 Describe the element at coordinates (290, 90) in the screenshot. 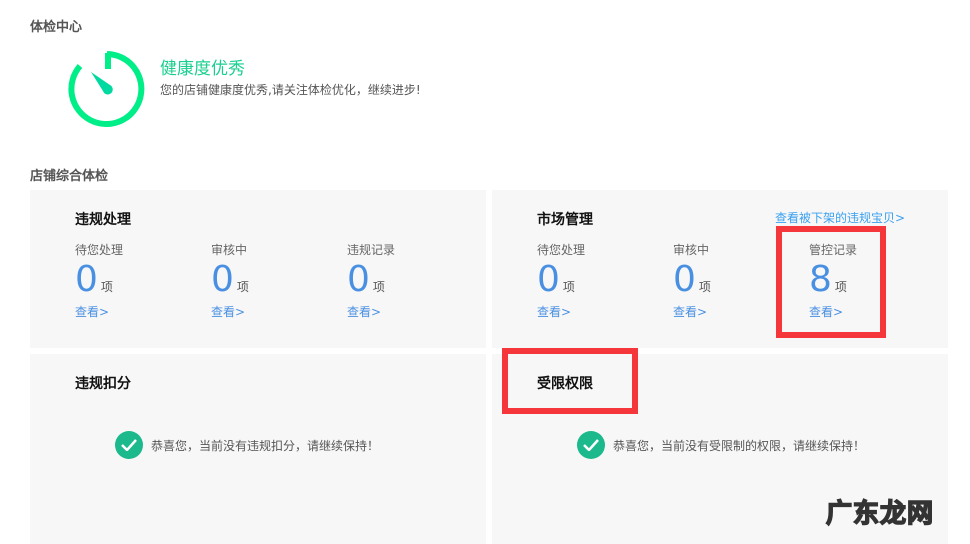

I see `health-description: 您的店铺健康度优秀,请关注体检优化，继续进步!` at that location.